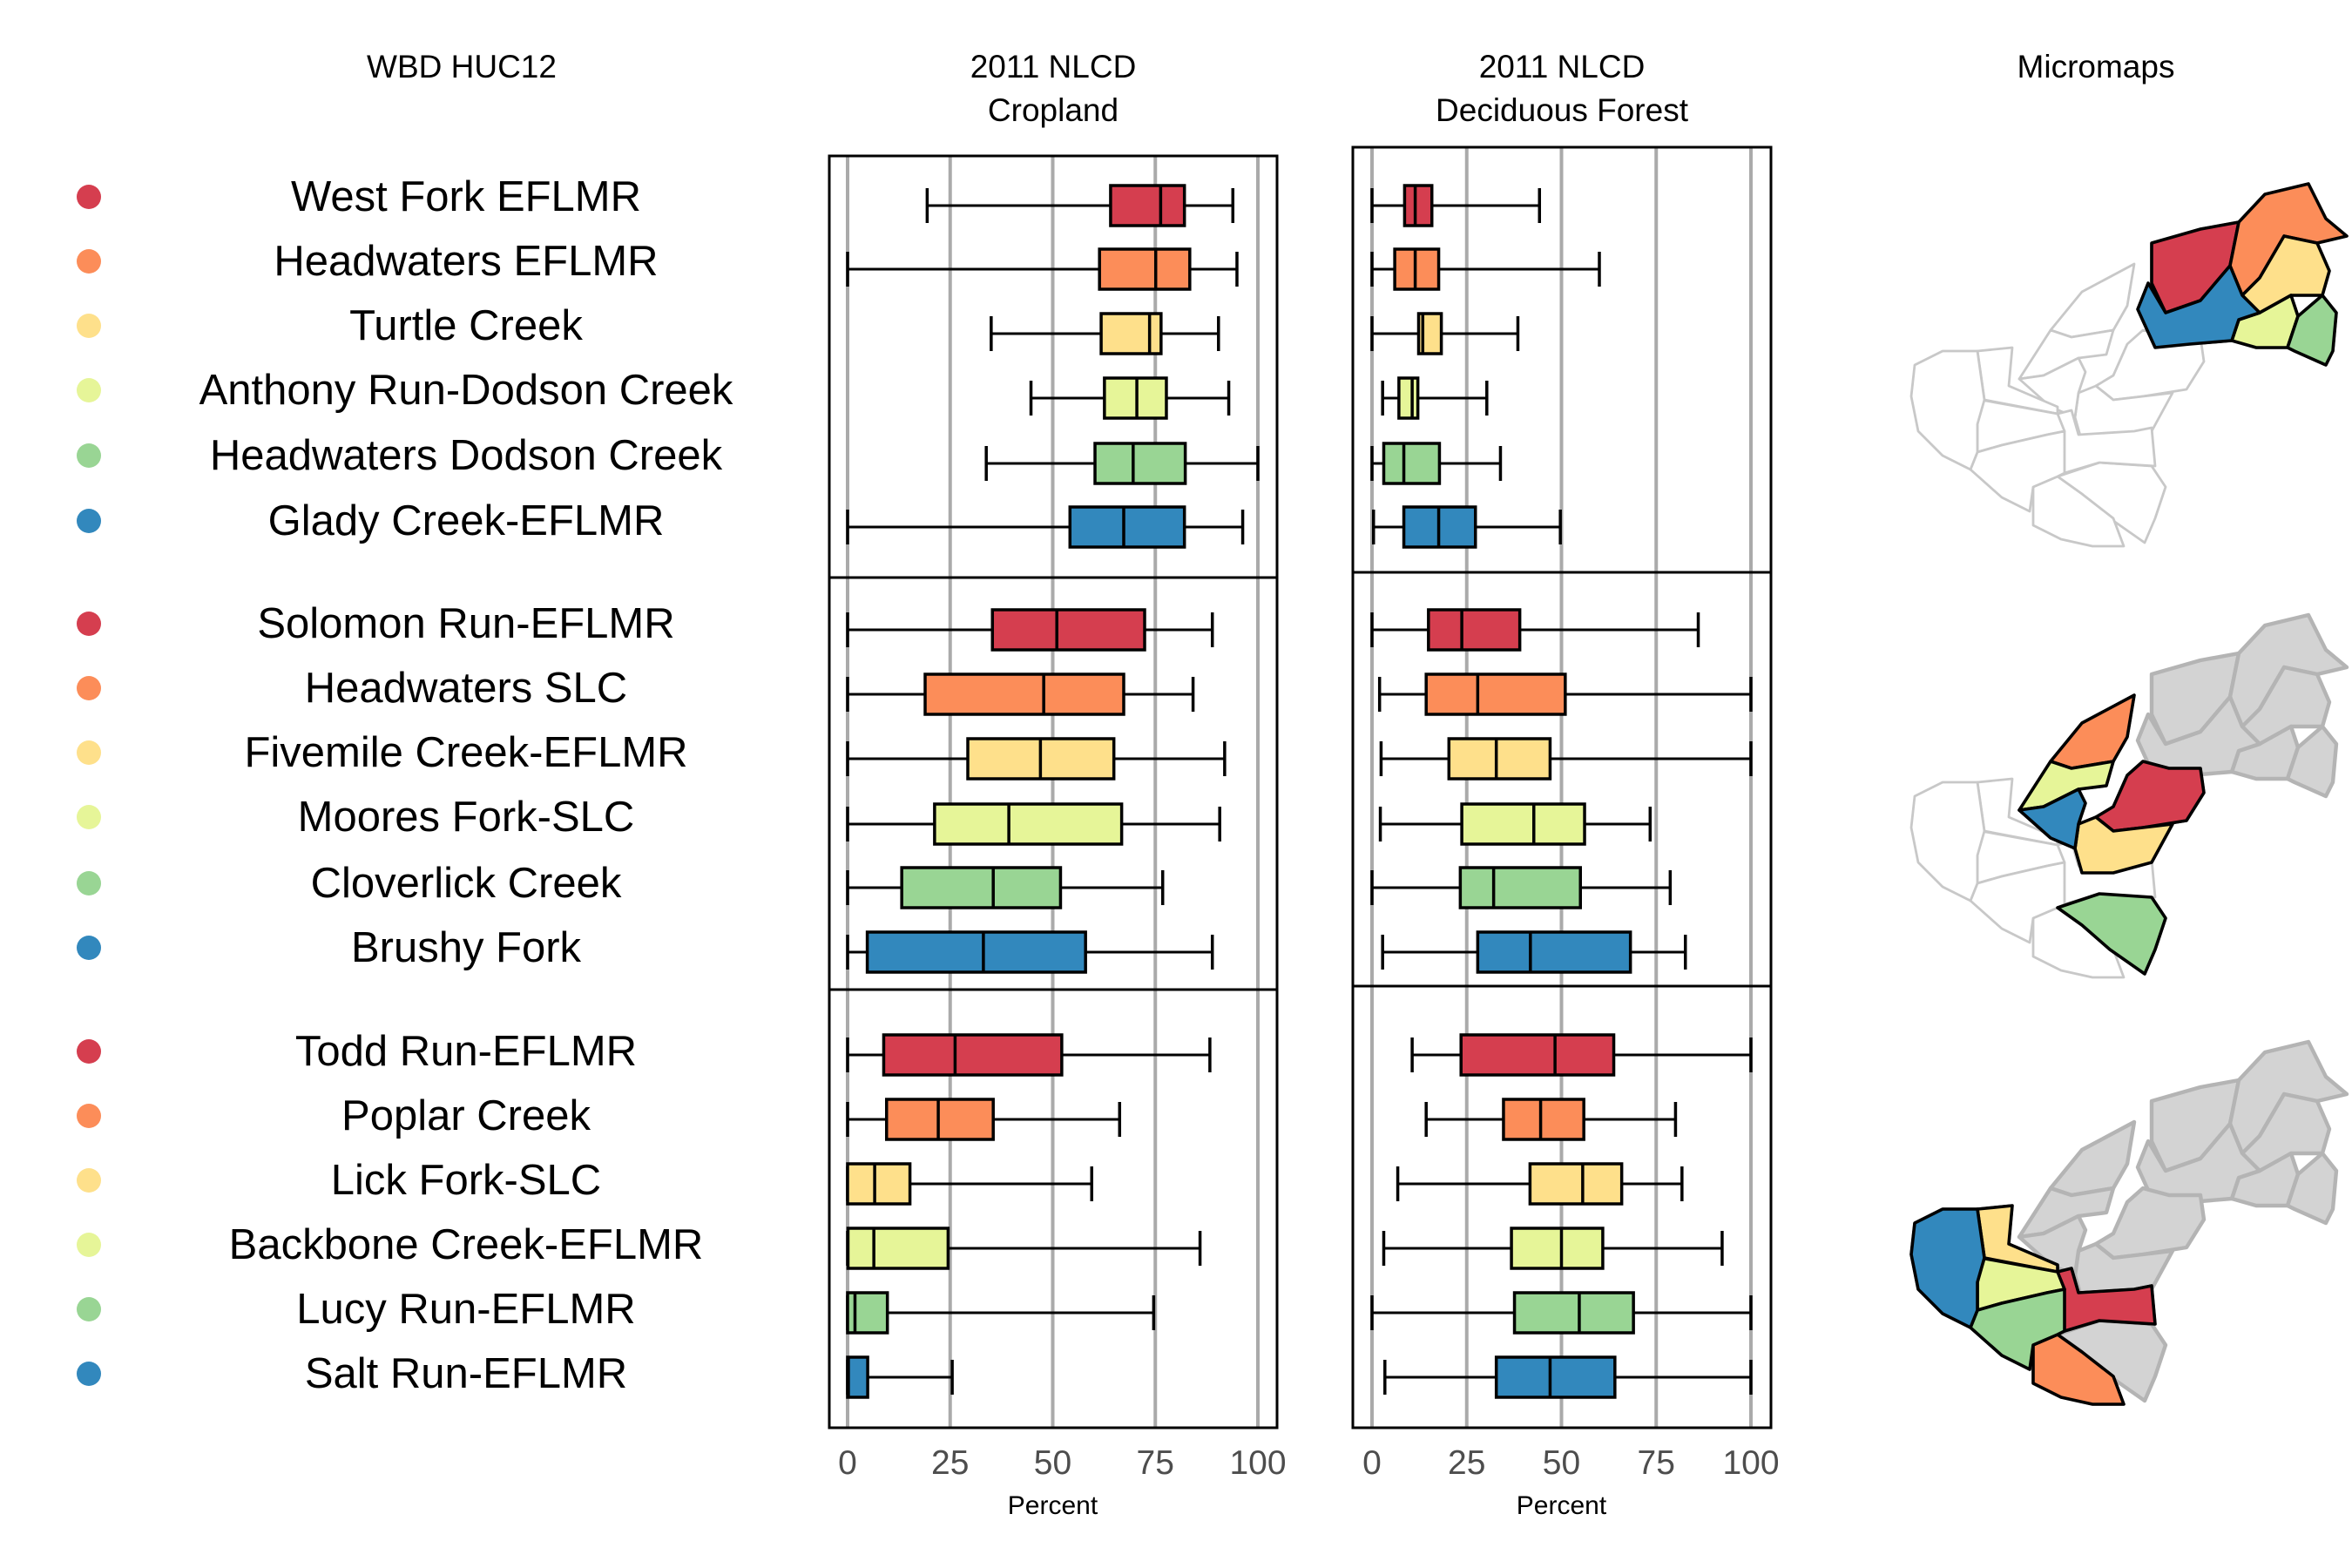 The height and width of the screenshot is (1568, 2352). What do you see at coordinates (2092, 1158) in the screenshot?
I see `map-region-previous` at bounding box center [2092, 1158].